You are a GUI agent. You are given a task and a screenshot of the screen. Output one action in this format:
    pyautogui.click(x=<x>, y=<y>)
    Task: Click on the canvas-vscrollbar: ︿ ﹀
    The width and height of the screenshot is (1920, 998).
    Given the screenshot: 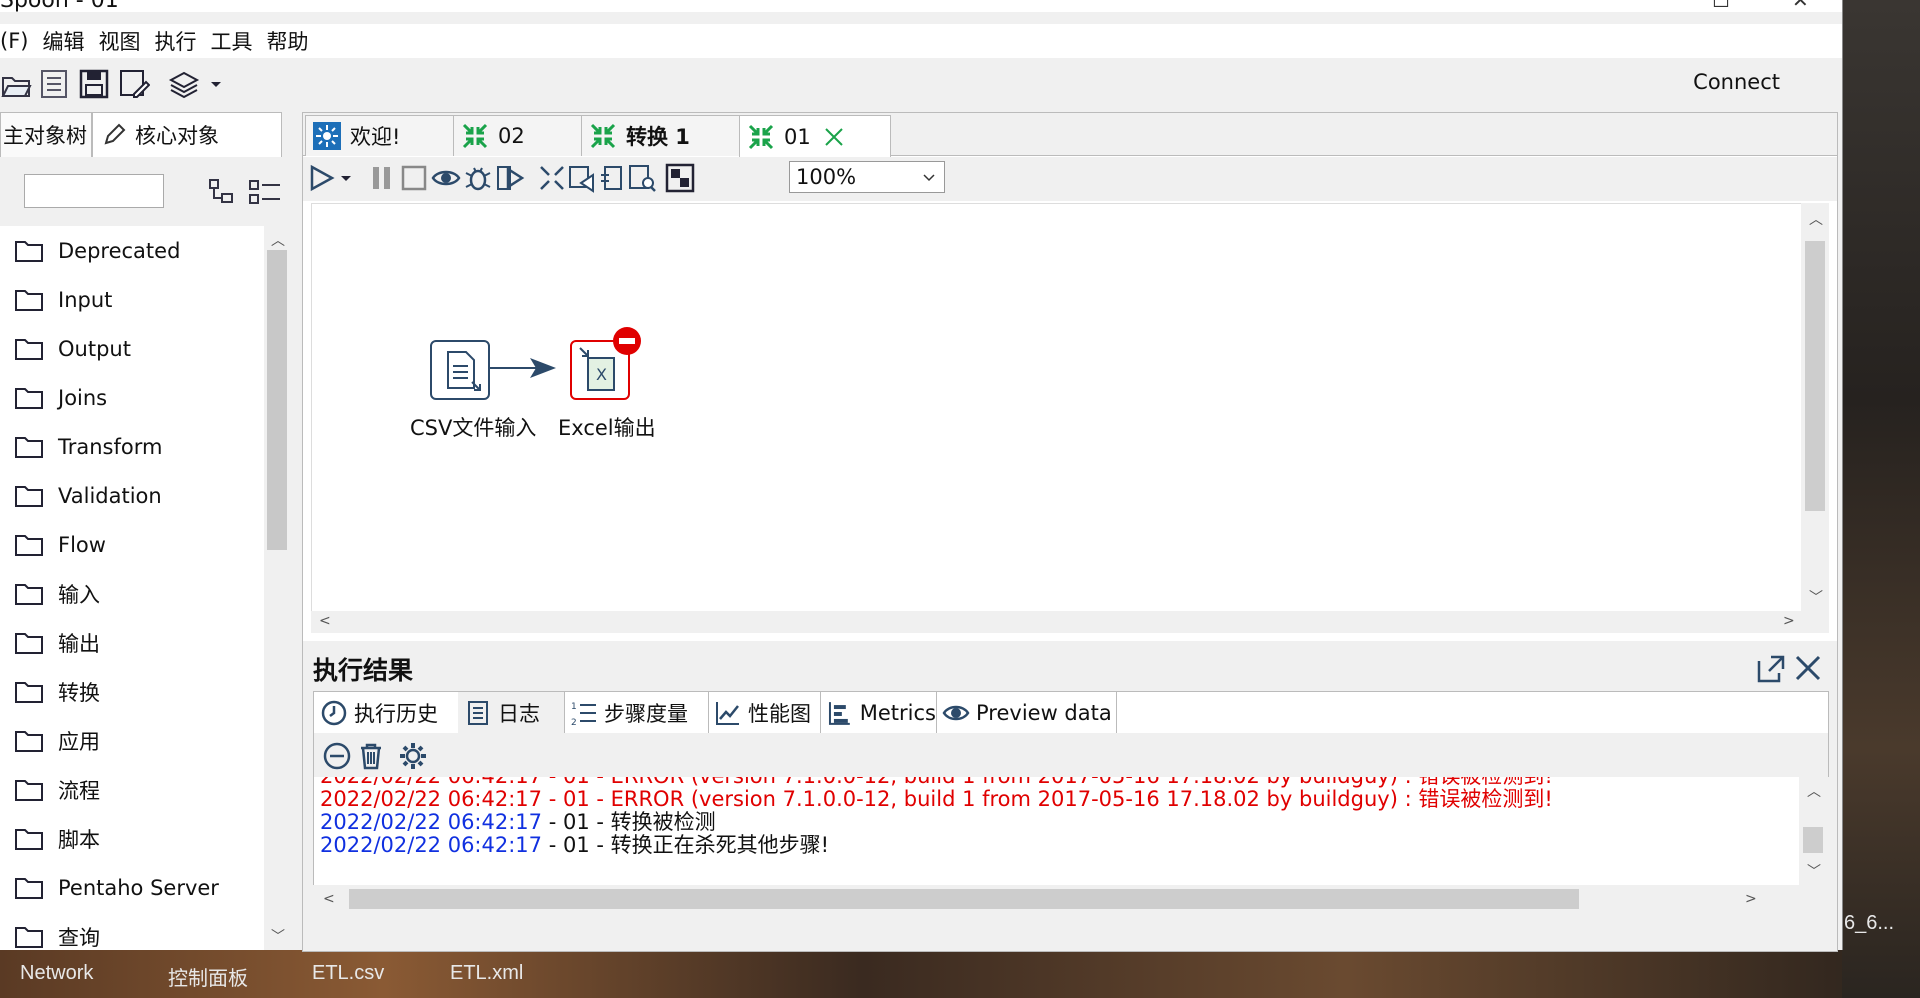 What is the action you would take?
    pyautogui.click(x=1815, y=407)
    